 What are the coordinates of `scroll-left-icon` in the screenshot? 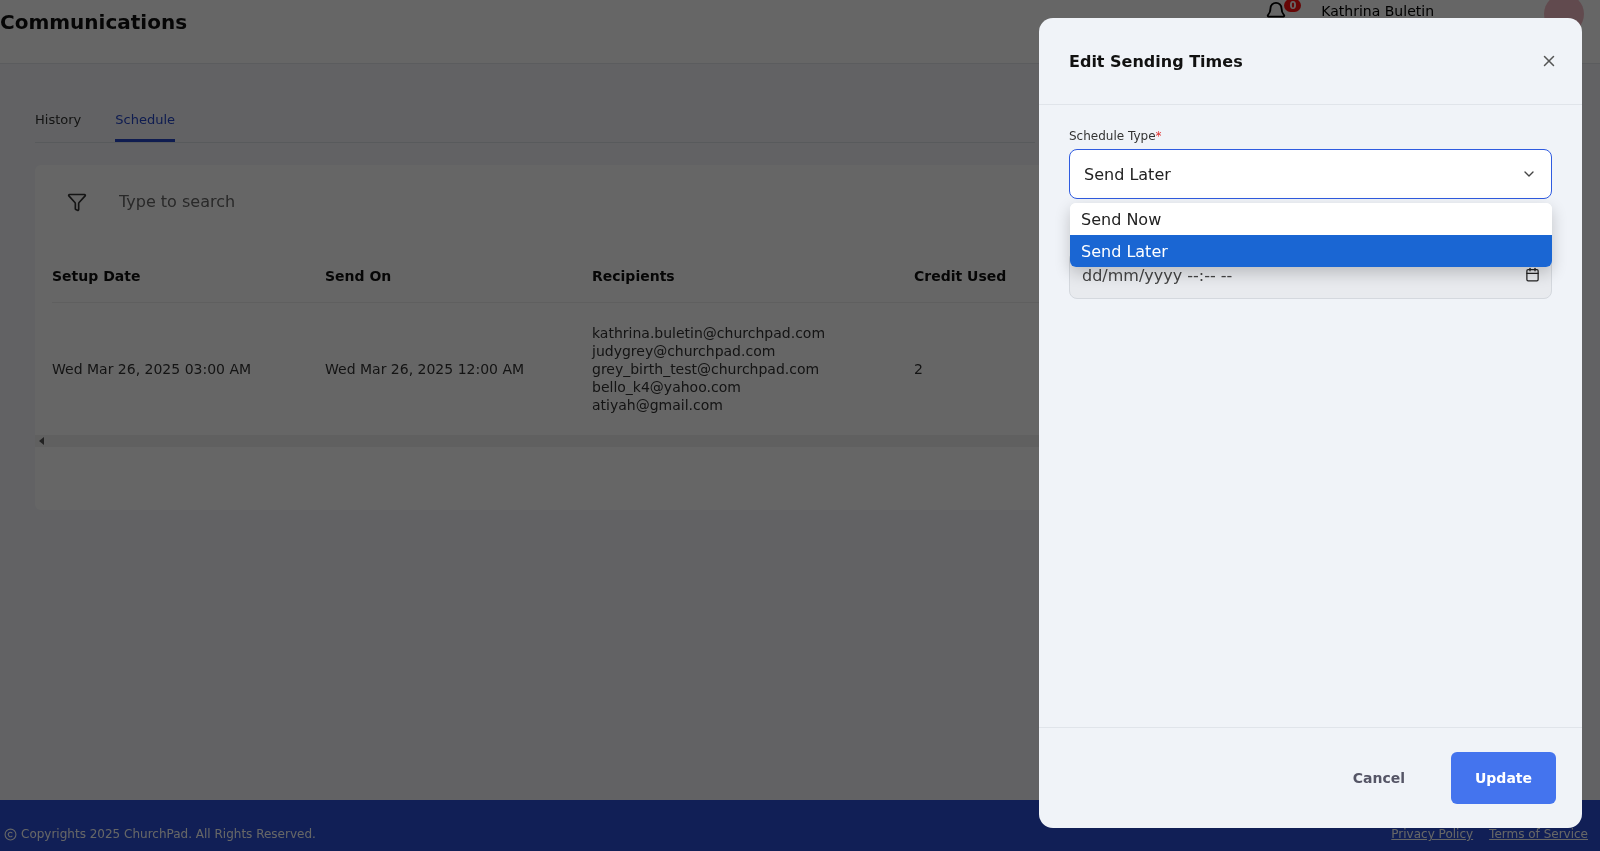 It's located at (41, 441).